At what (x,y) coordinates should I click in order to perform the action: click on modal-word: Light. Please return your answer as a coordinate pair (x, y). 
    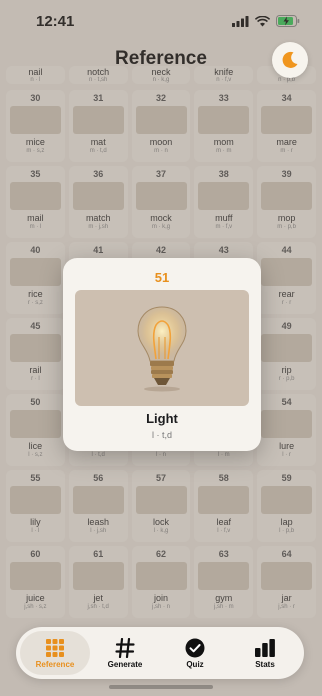
    Looking at the image, I should click on (162, 418).